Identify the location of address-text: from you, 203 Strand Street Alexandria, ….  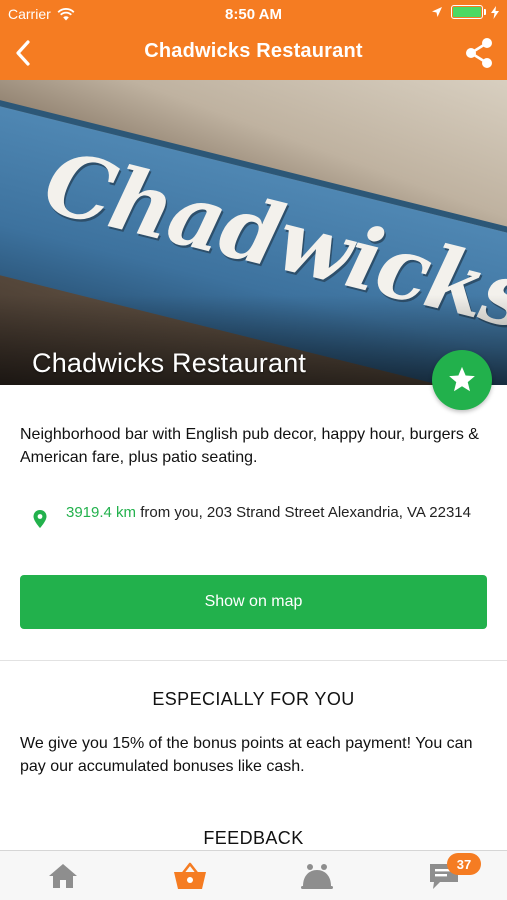
(303, 512).